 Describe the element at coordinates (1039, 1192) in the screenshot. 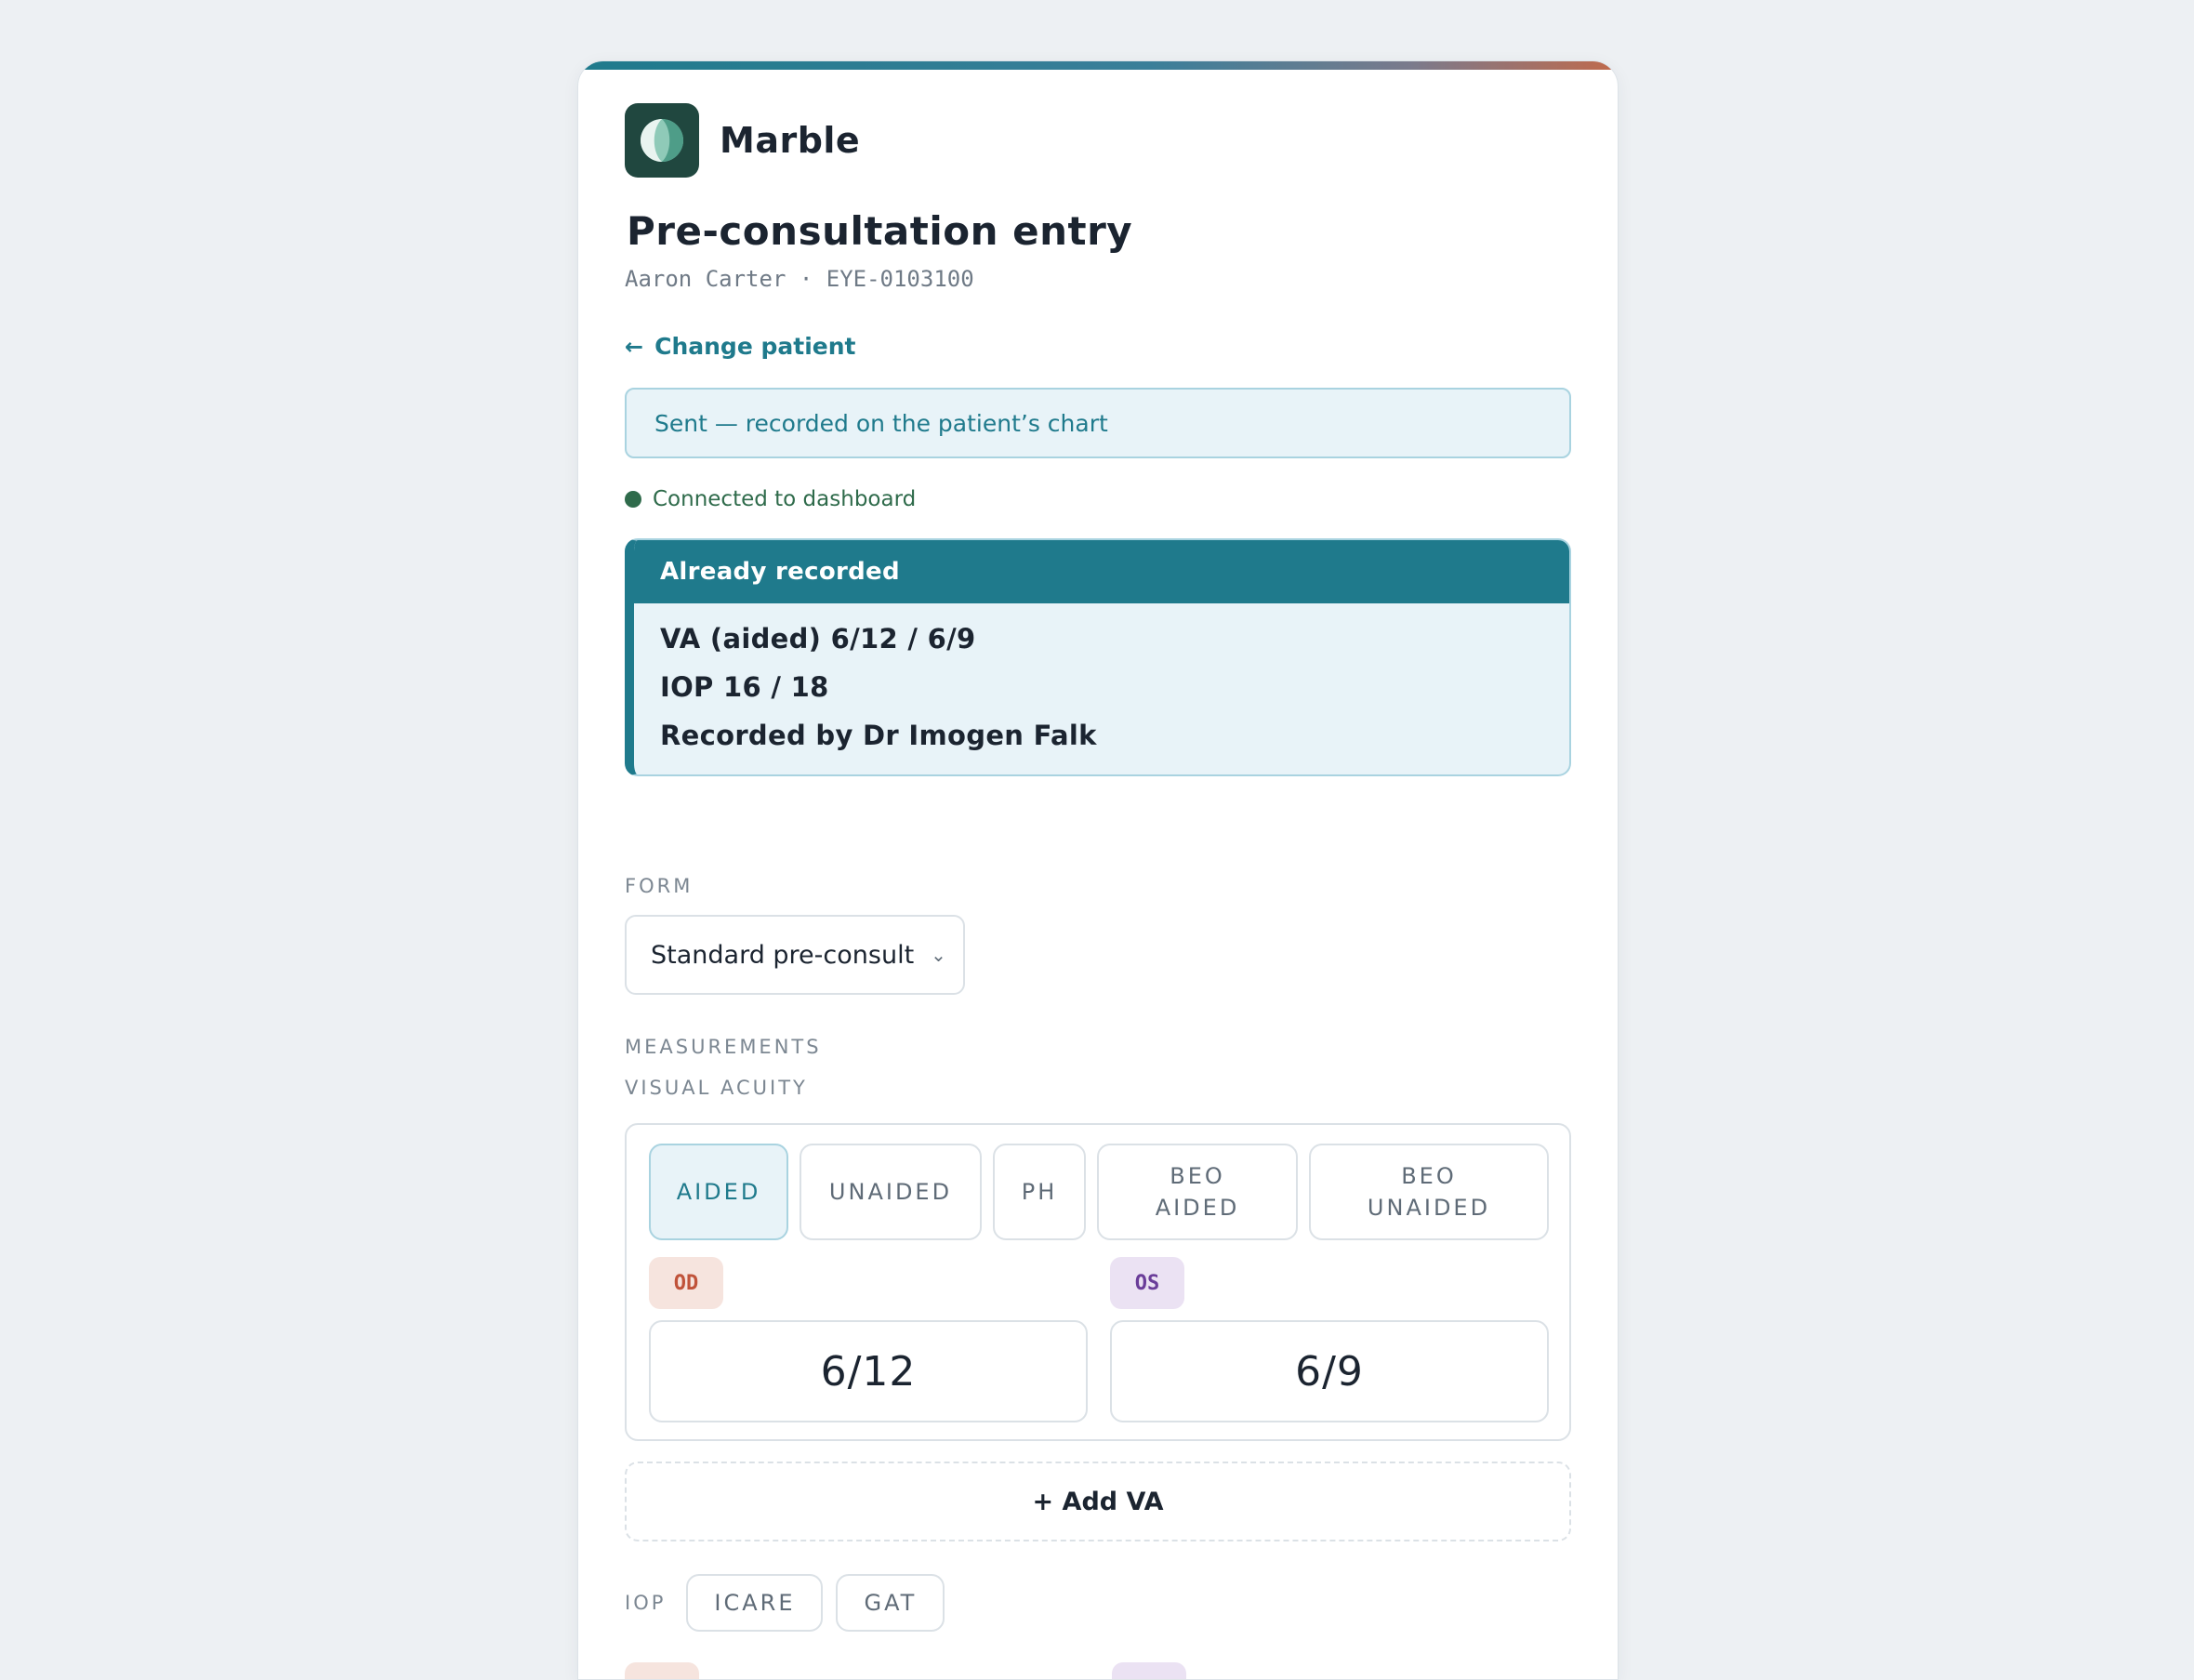

I see `va-tab-ph: PH` at that location.